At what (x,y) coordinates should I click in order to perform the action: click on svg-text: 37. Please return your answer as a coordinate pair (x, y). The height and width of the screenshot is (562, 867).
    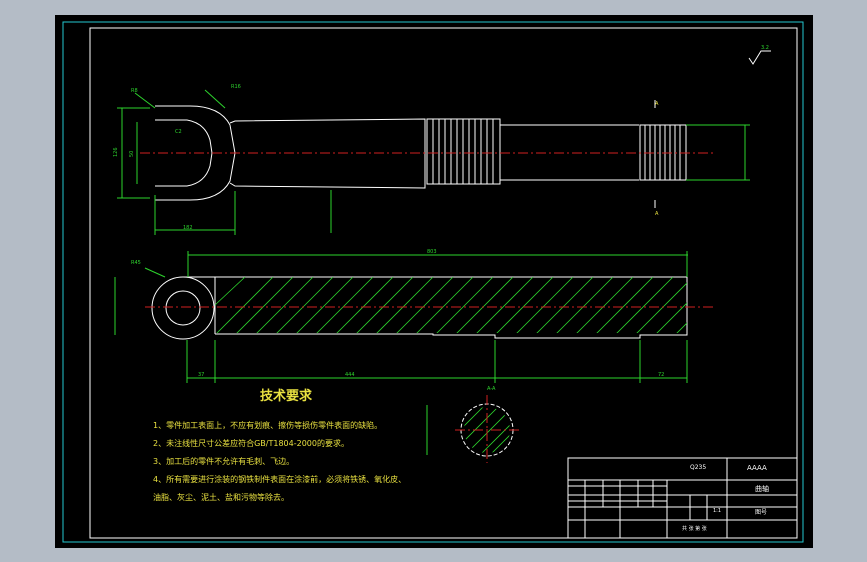
    Looking at the image, I should click on (201, 375).